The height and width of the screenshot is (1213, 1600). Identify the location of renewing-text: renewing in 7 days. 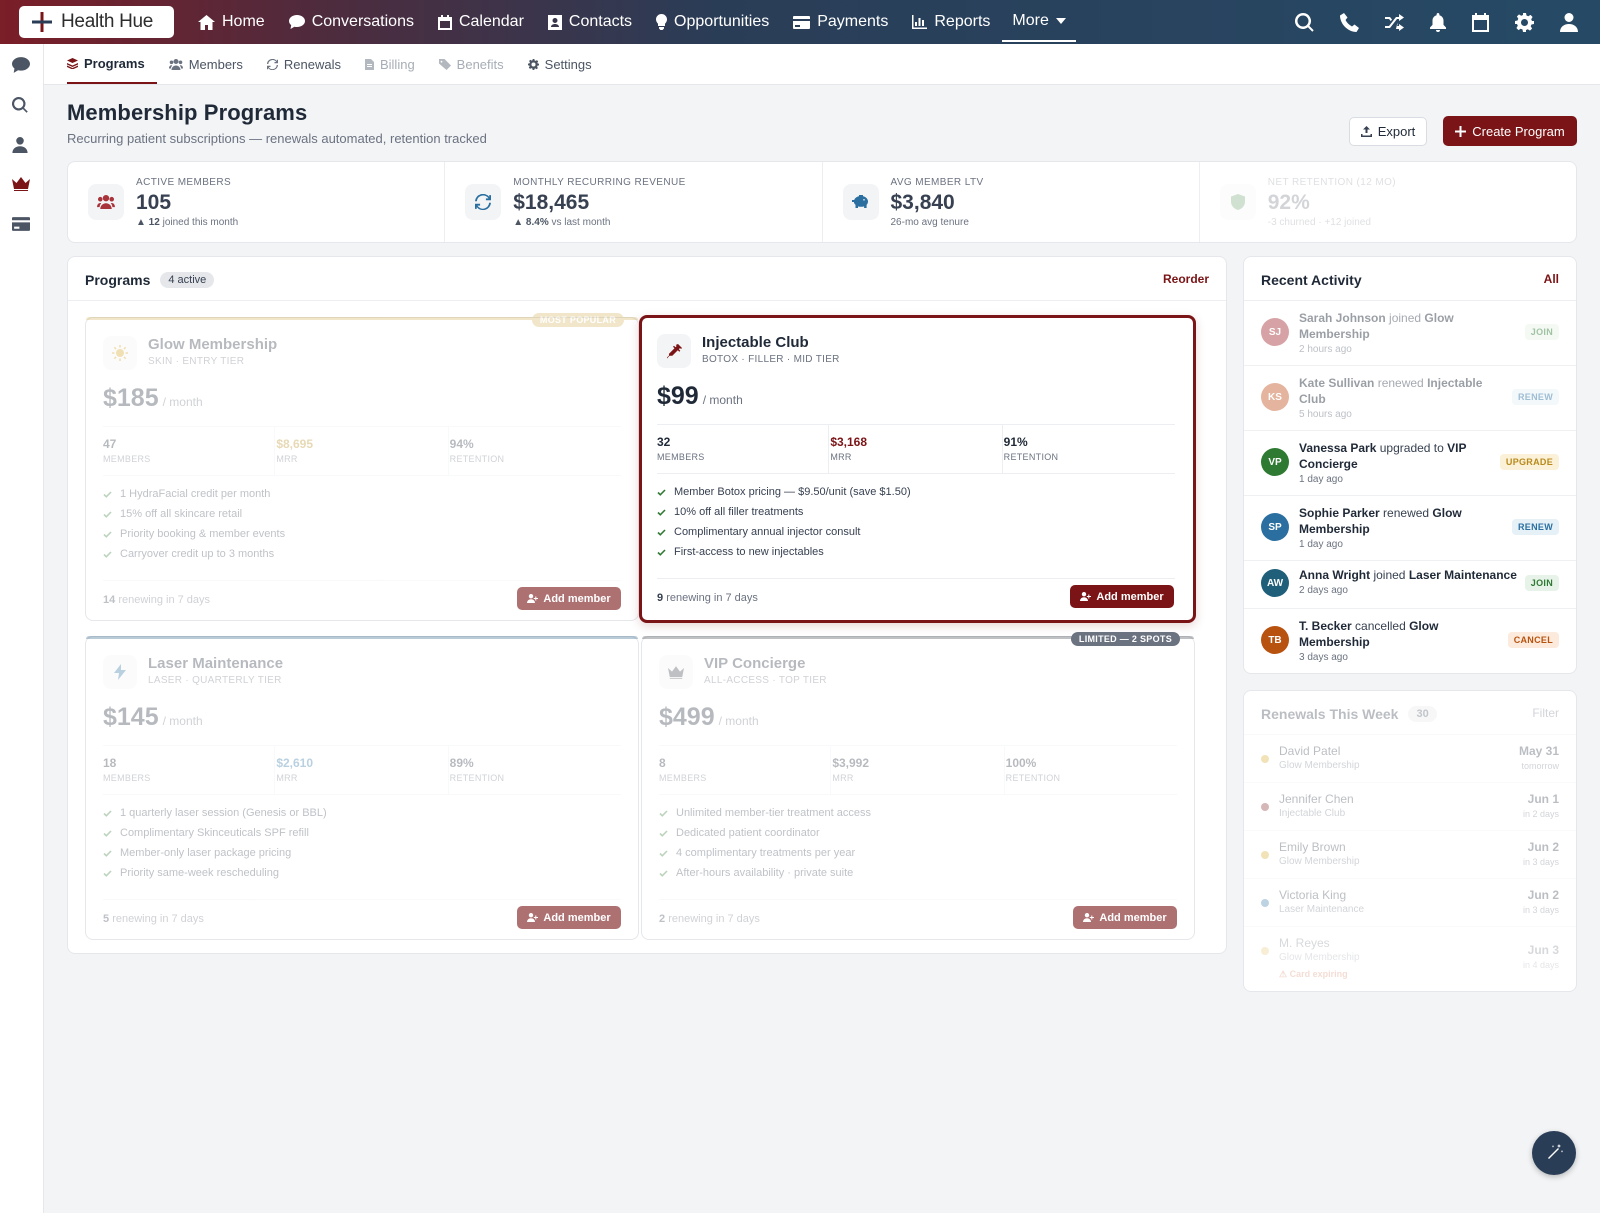
(158, 919).